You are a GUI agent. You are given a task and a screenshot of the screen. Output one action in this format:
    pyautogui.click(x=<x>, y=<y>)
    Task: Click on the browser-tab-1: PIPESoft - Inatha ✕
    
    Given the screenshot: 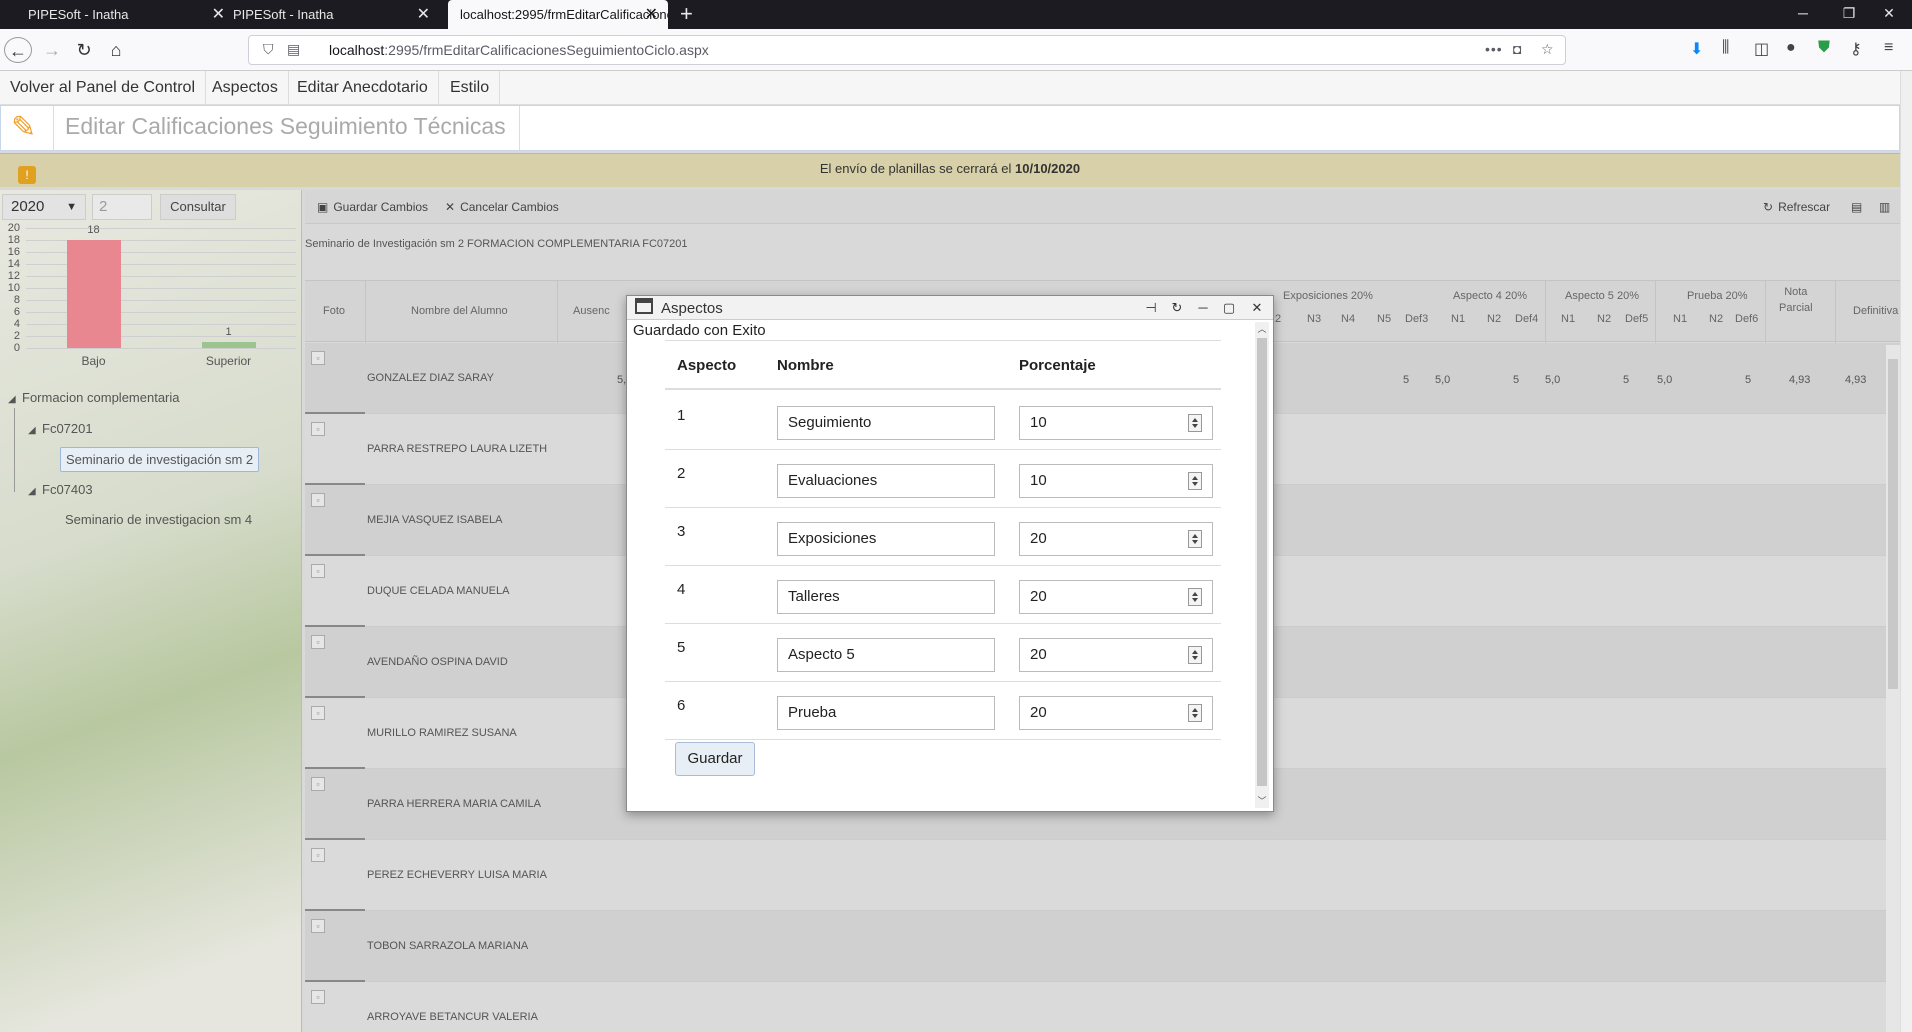 What is the action you would take?
    pyautogui.click(x=125, y=14)
    